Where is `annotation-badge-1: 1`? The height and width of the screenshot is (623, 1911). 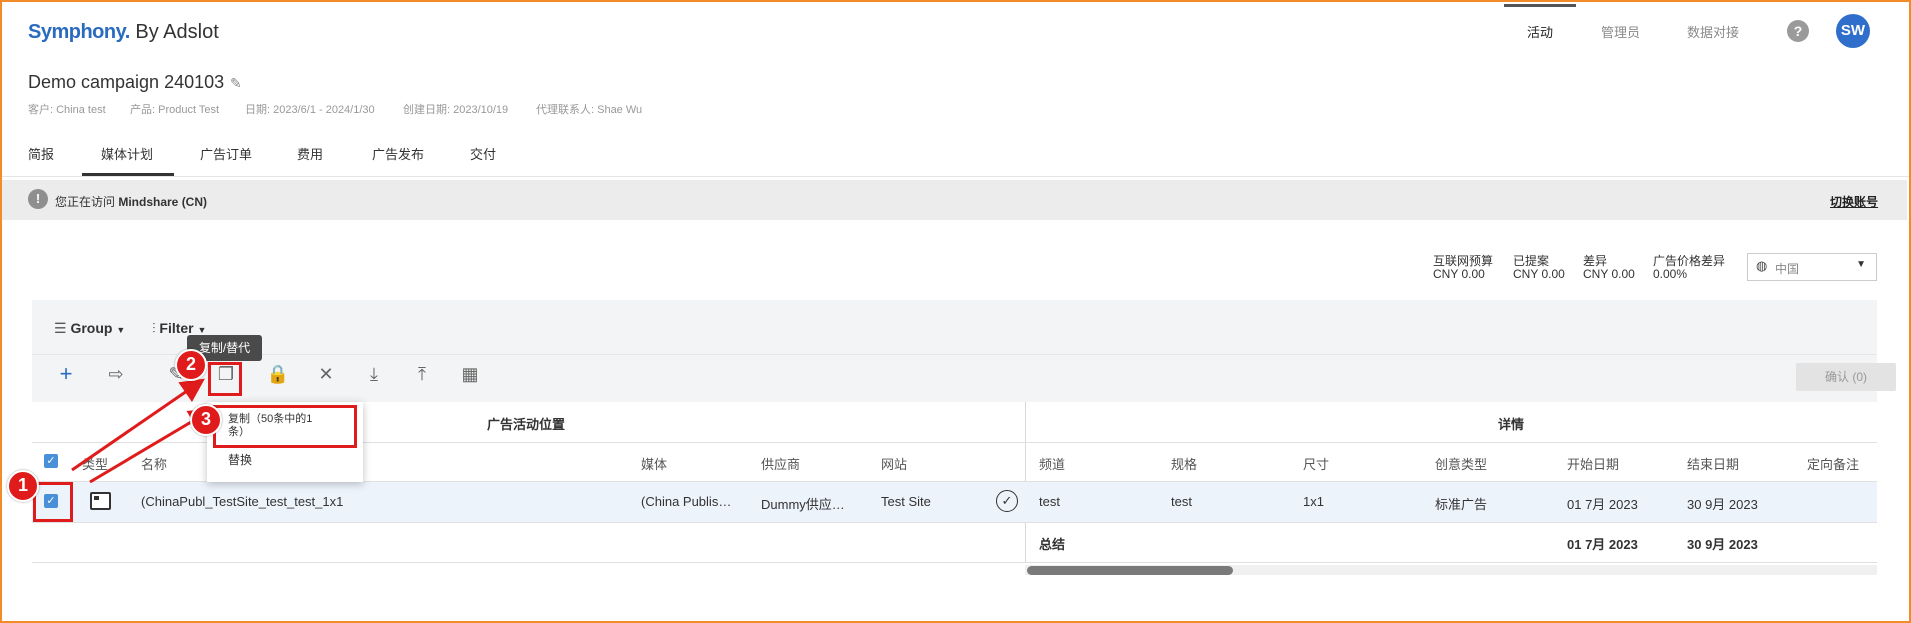 annotation-badge-1: 1 is located at coordinates (23, 486).